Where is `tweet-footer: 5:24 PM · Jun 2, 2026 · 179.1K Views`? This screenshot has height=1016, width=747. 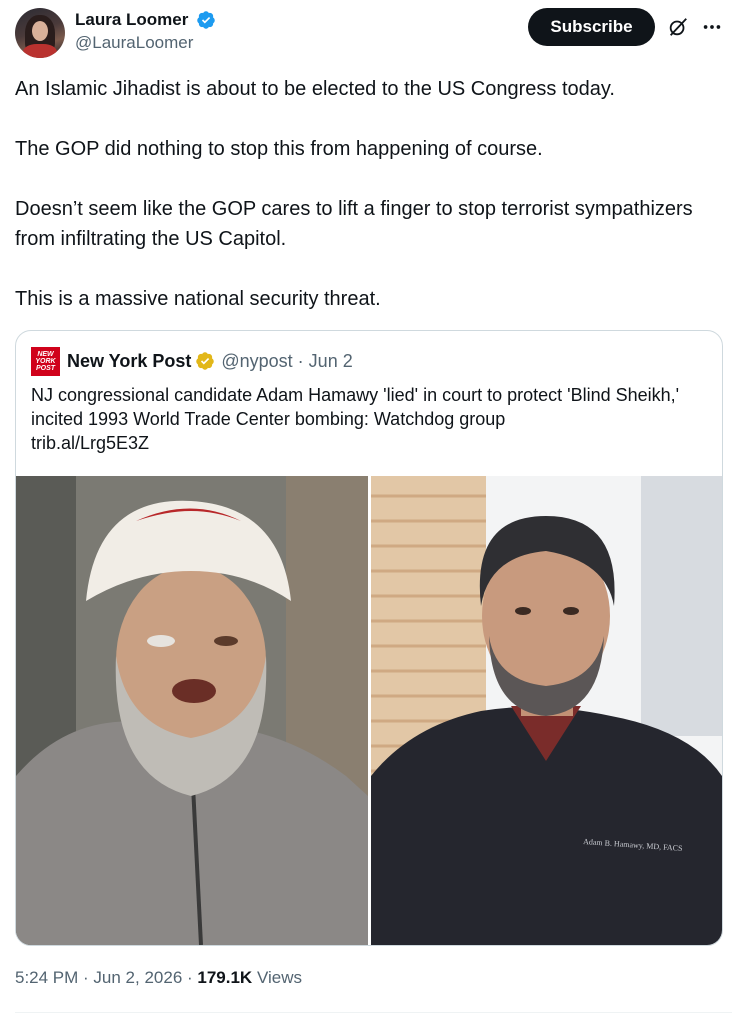
tweet-footer: 5:24 PM · Jun 2, 2026 · 179.1K Views is located at coordinates (158, 978).